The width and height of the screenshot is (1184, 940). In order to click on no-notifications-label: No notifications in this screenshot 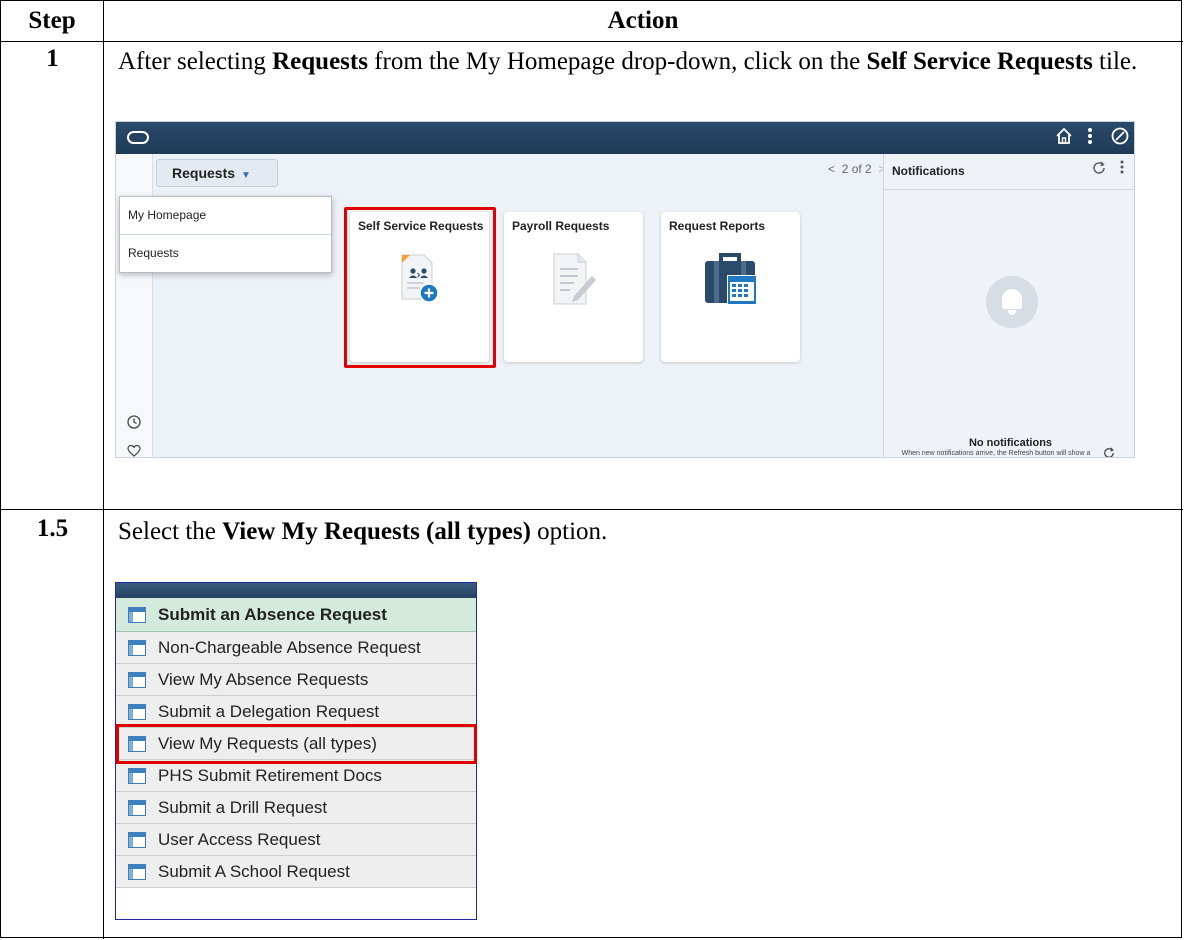, I will do `click(1010, 443)`.